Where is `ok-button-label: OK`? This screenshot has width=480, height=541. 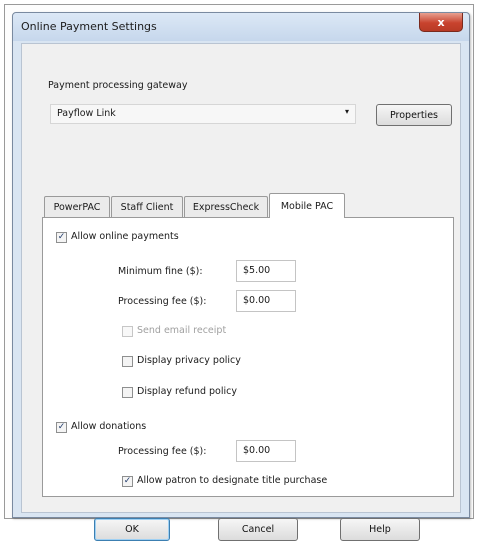
ok-button-label: OK is located at coordinates (132, 529).